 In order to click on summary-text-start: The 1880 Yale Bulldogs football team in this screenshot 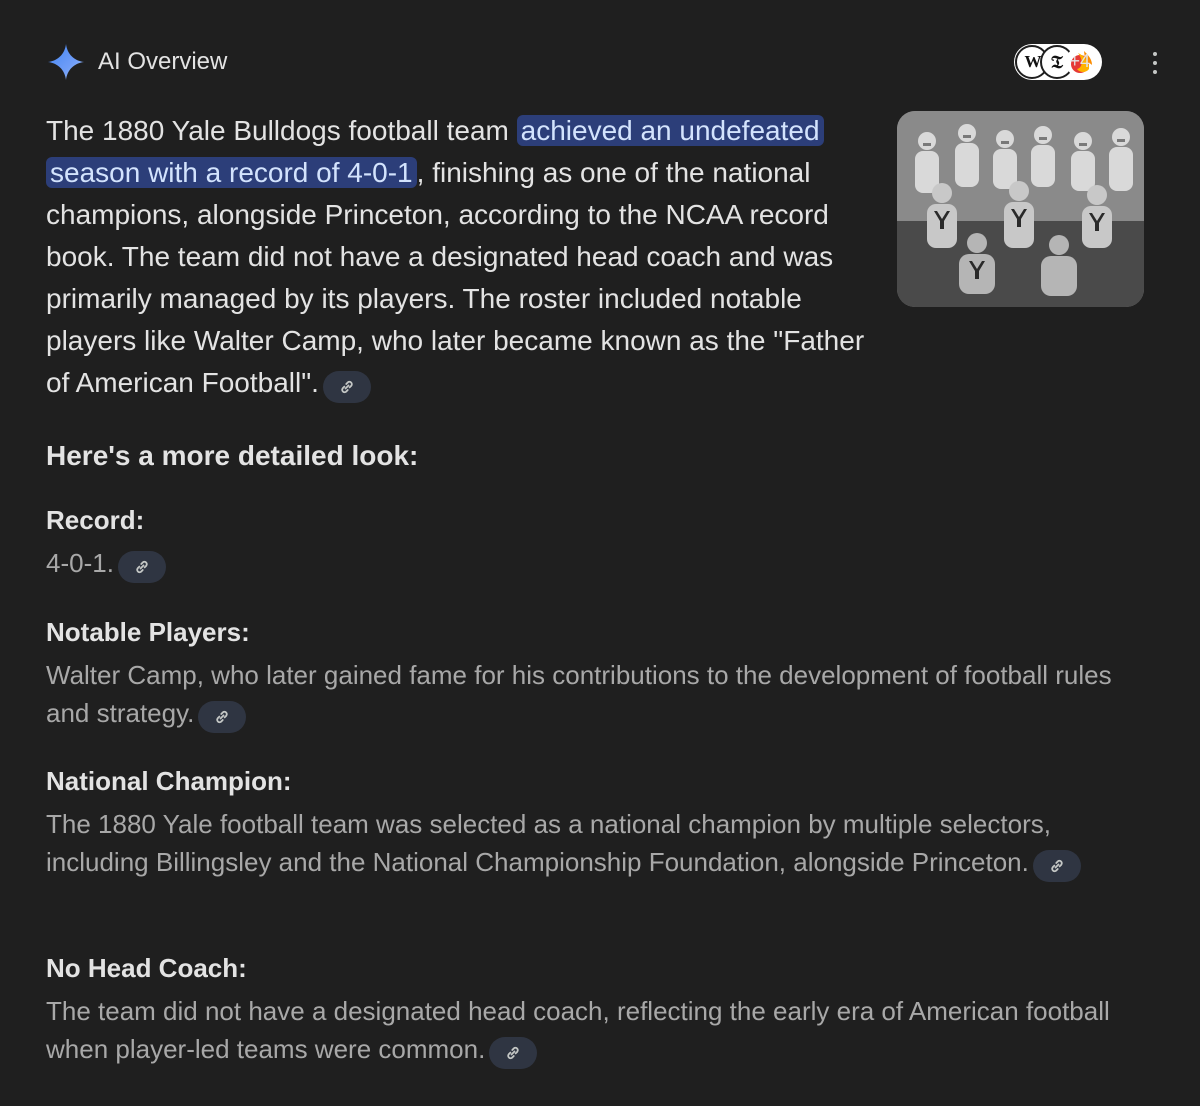, I will do `click(281, 130)`.